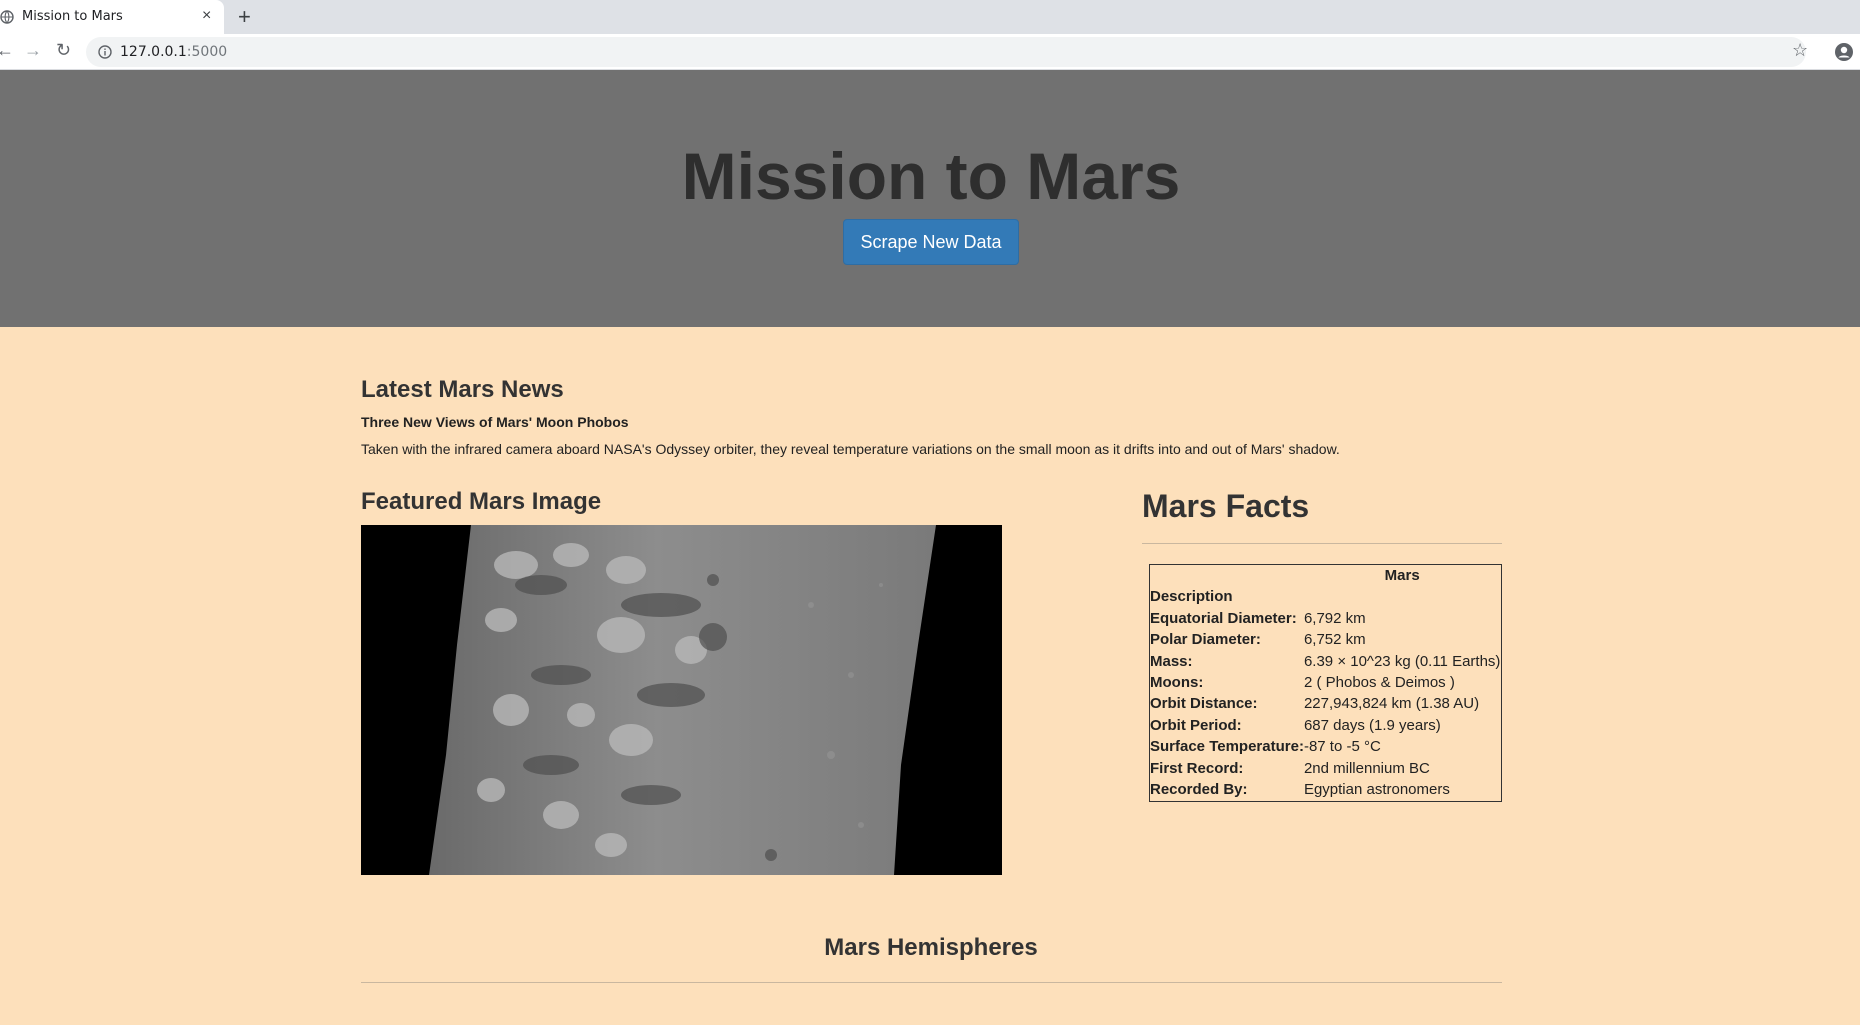 This screenshot has height=1025, width=1860. I want to click on table-row: Mass: 6.39 × 10^23 kg (0.11 Earths), so click(1325, 661).